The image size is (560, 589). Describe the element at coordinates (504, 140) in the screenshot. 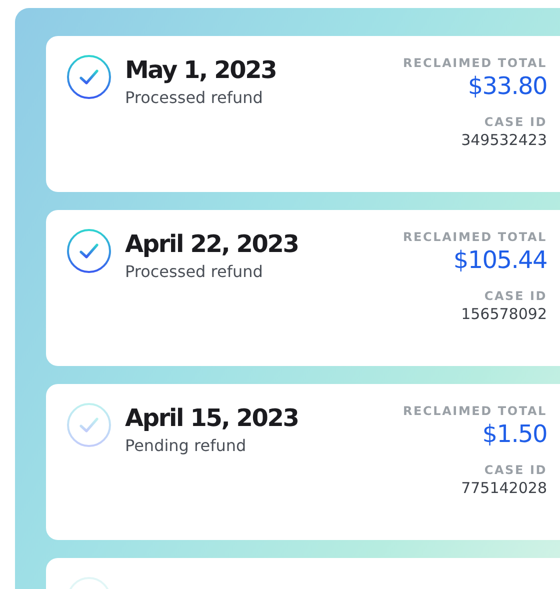

I see `case-id: 349532423` at that location.